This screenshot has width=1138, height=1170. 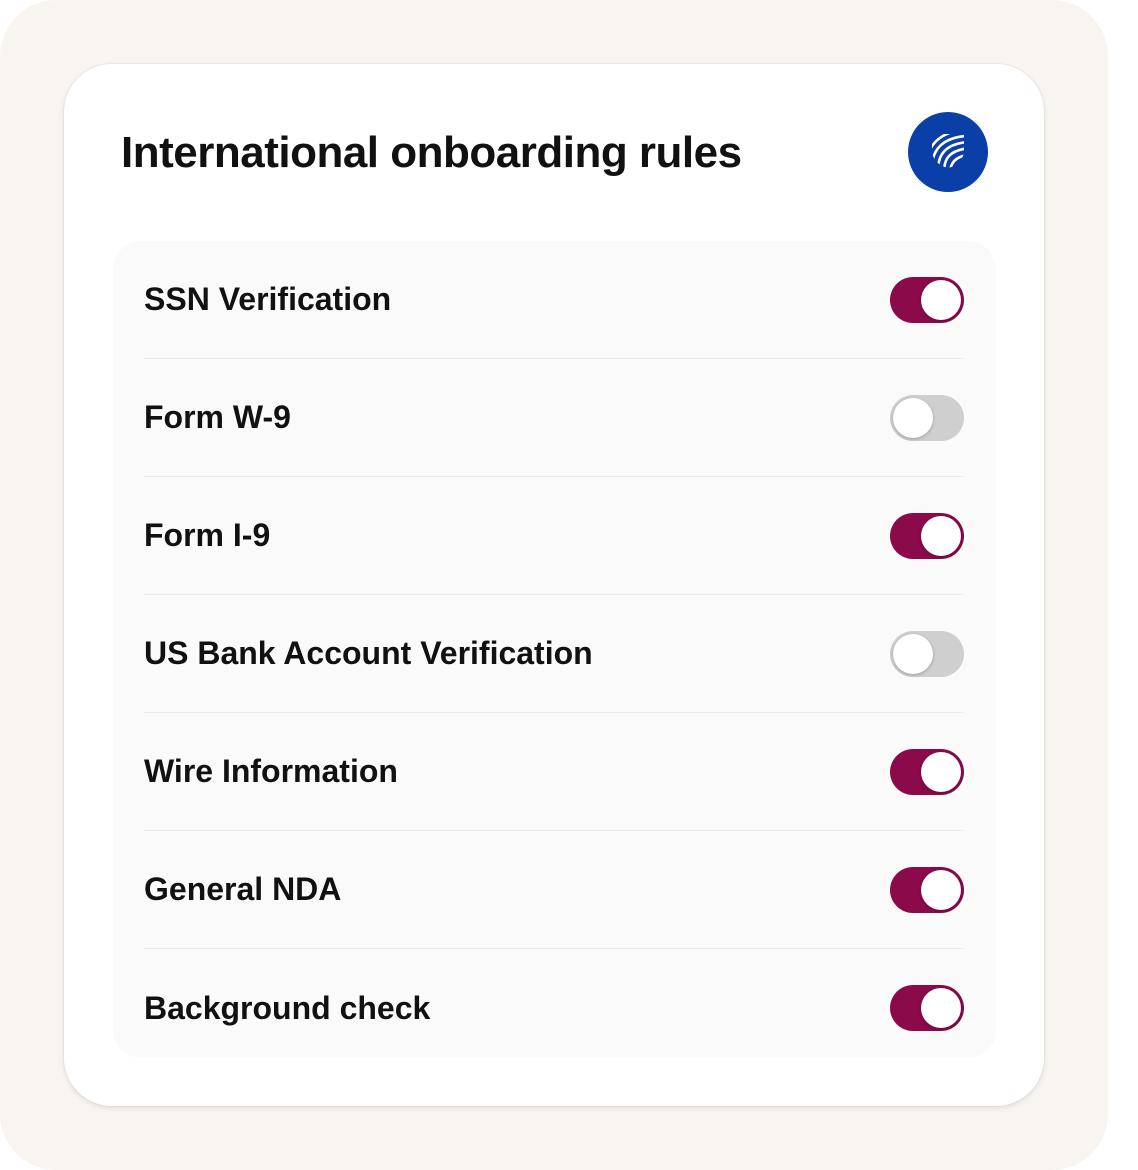 I want to click on rule-row-us-bank-account-verification: US Bank Account Verification, so click(x=554, y=654).